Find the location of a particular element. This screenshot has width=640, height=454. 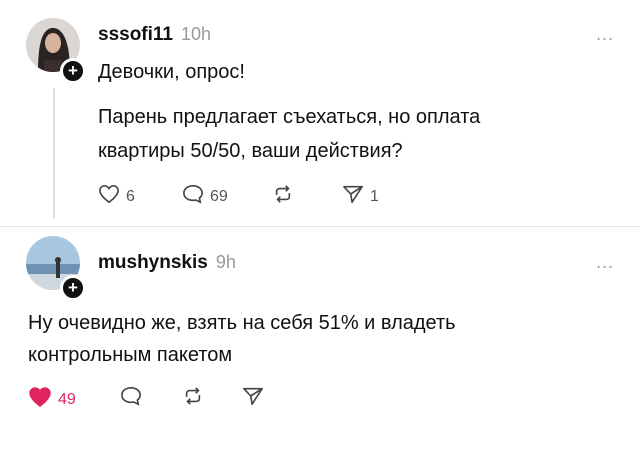

post-header: mushynskis 9h is located at coordinates (167, 263).